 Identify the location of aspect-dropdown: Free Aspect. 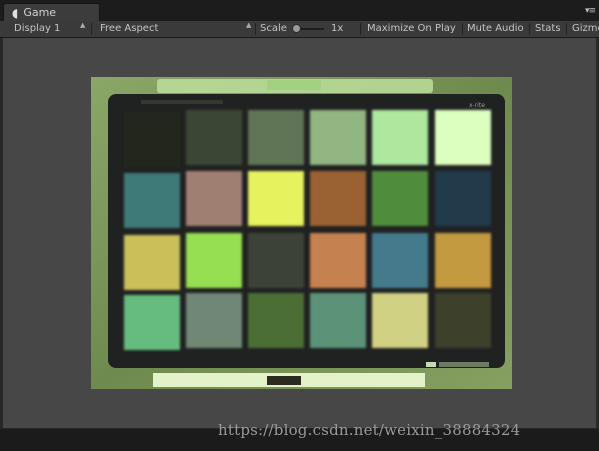
(175, 29).